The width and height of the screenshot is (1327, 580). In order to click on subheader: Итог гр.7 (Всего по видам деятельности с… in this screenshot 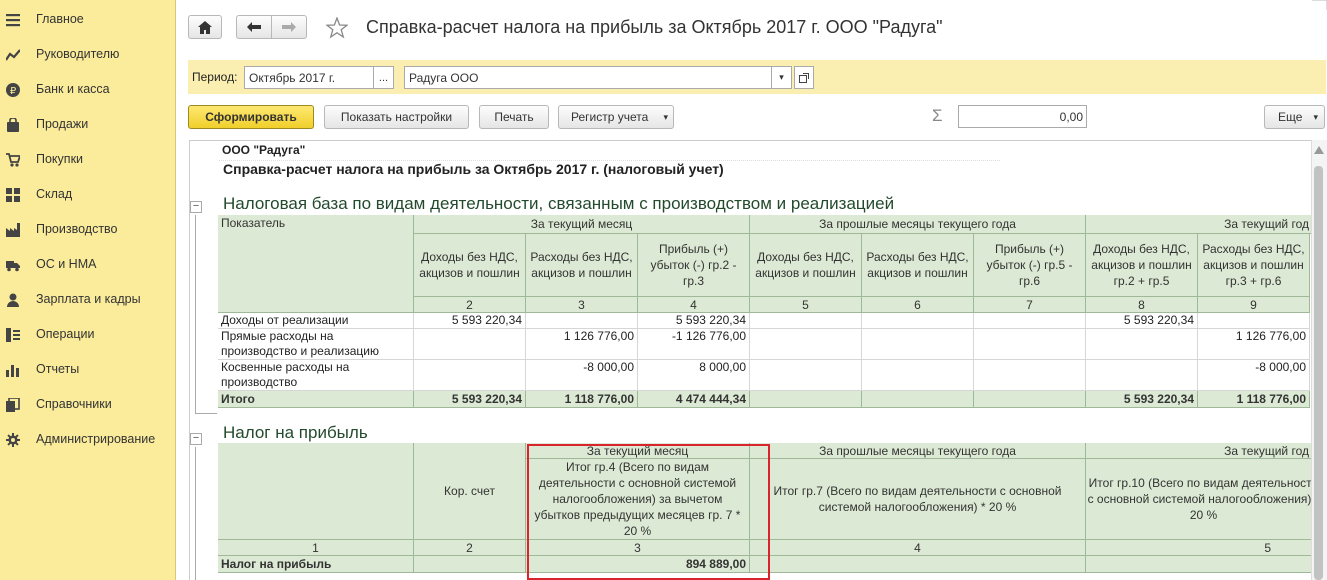, I will do `click(918, 499)`.